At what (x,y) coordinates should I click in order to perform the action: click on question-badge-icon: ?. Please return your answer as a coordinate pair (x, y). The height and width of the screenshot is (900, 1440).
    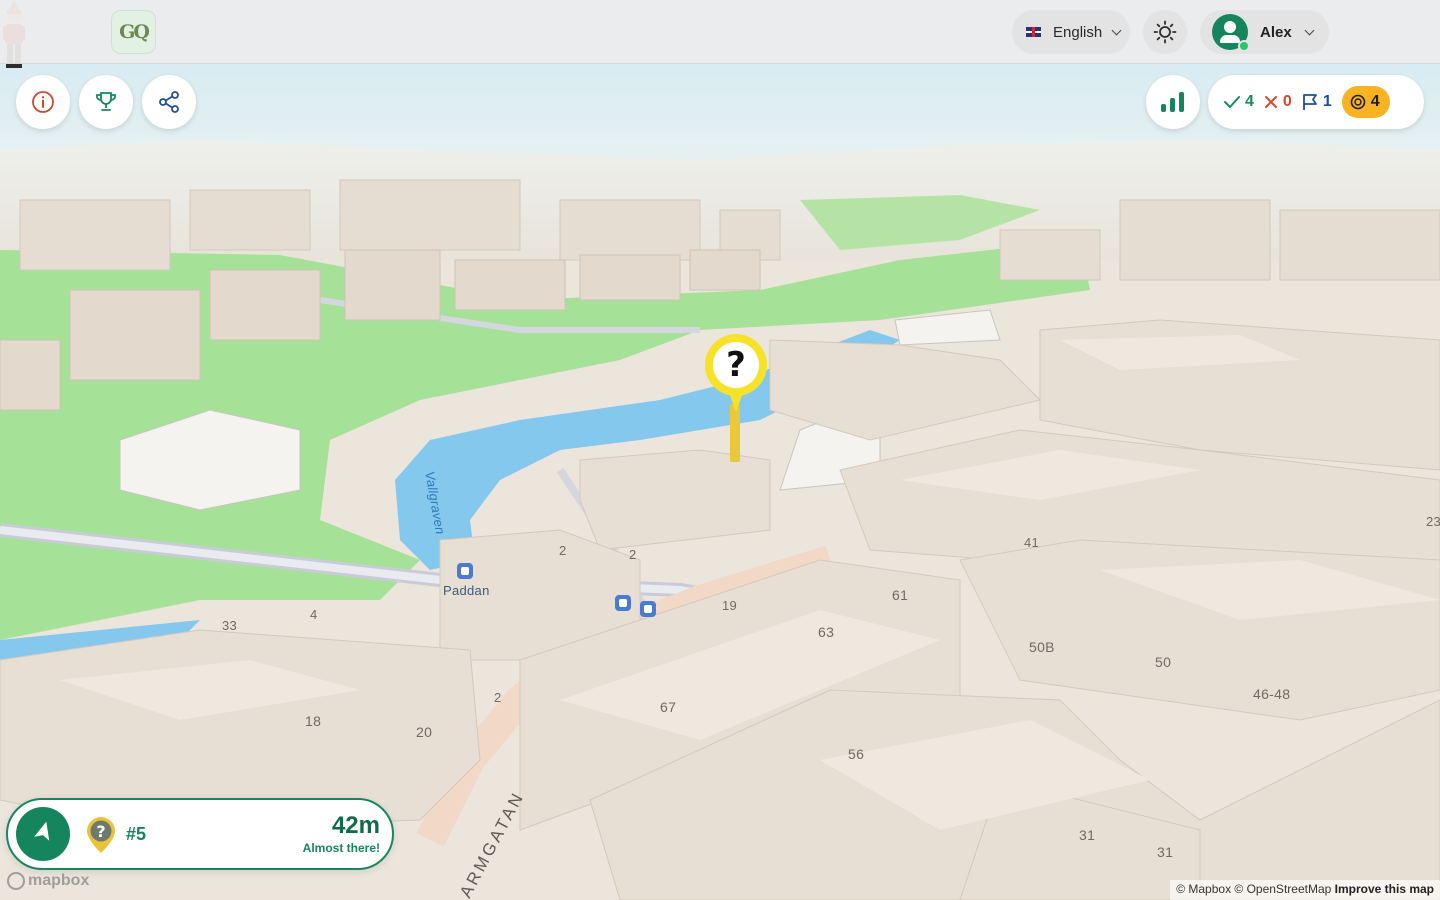
    Looking at the image, I should click on (101, 835).